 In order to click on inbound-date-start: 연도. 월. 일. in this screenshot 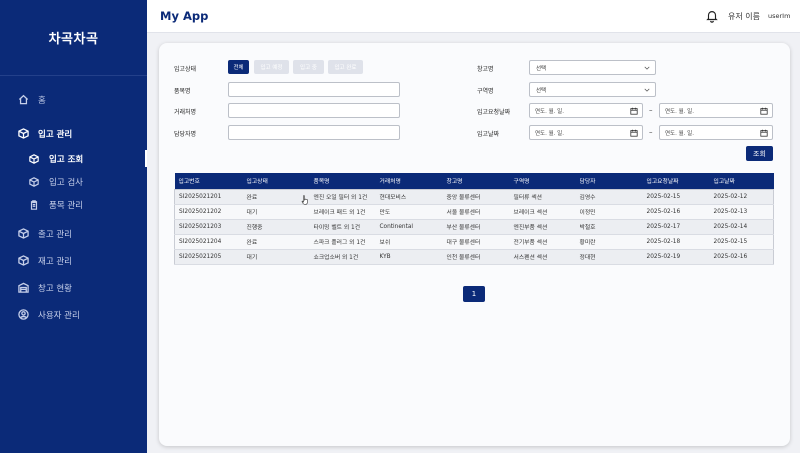, I will do `click(586, 132)`.